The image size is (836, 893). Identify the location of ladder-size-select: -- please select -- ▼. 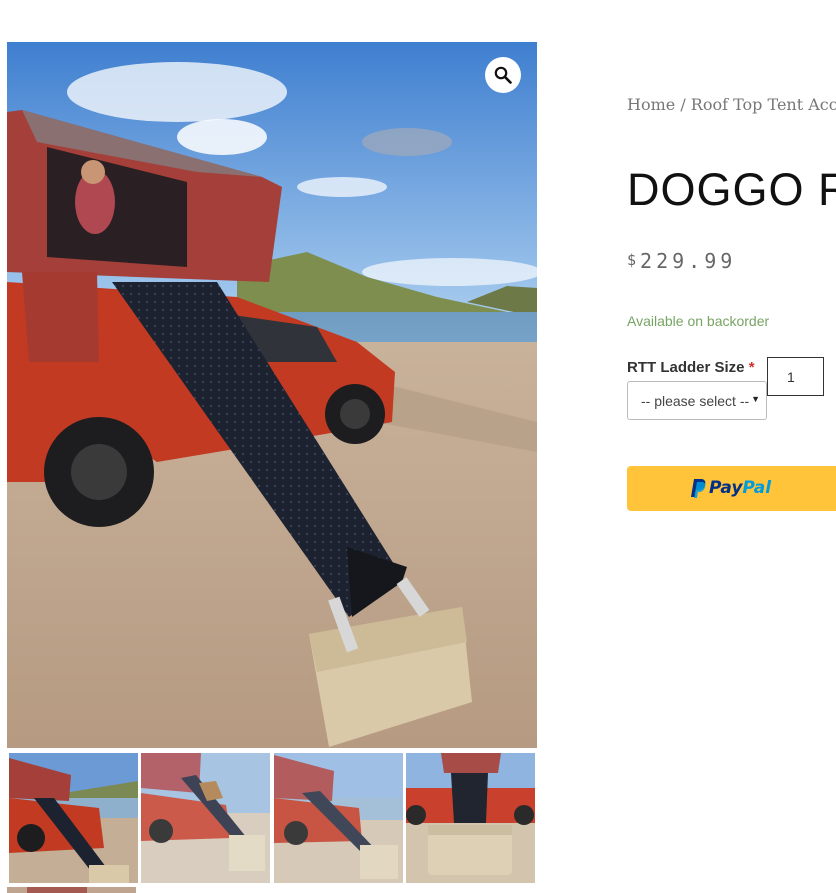
(697, 400).